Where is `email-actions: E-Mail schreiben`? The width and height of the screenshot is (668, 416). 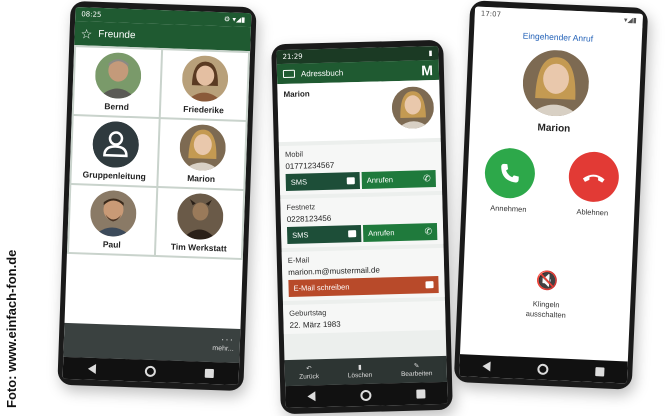
email-actions: E-Mail schreiben is located at coordinates (363, 286).